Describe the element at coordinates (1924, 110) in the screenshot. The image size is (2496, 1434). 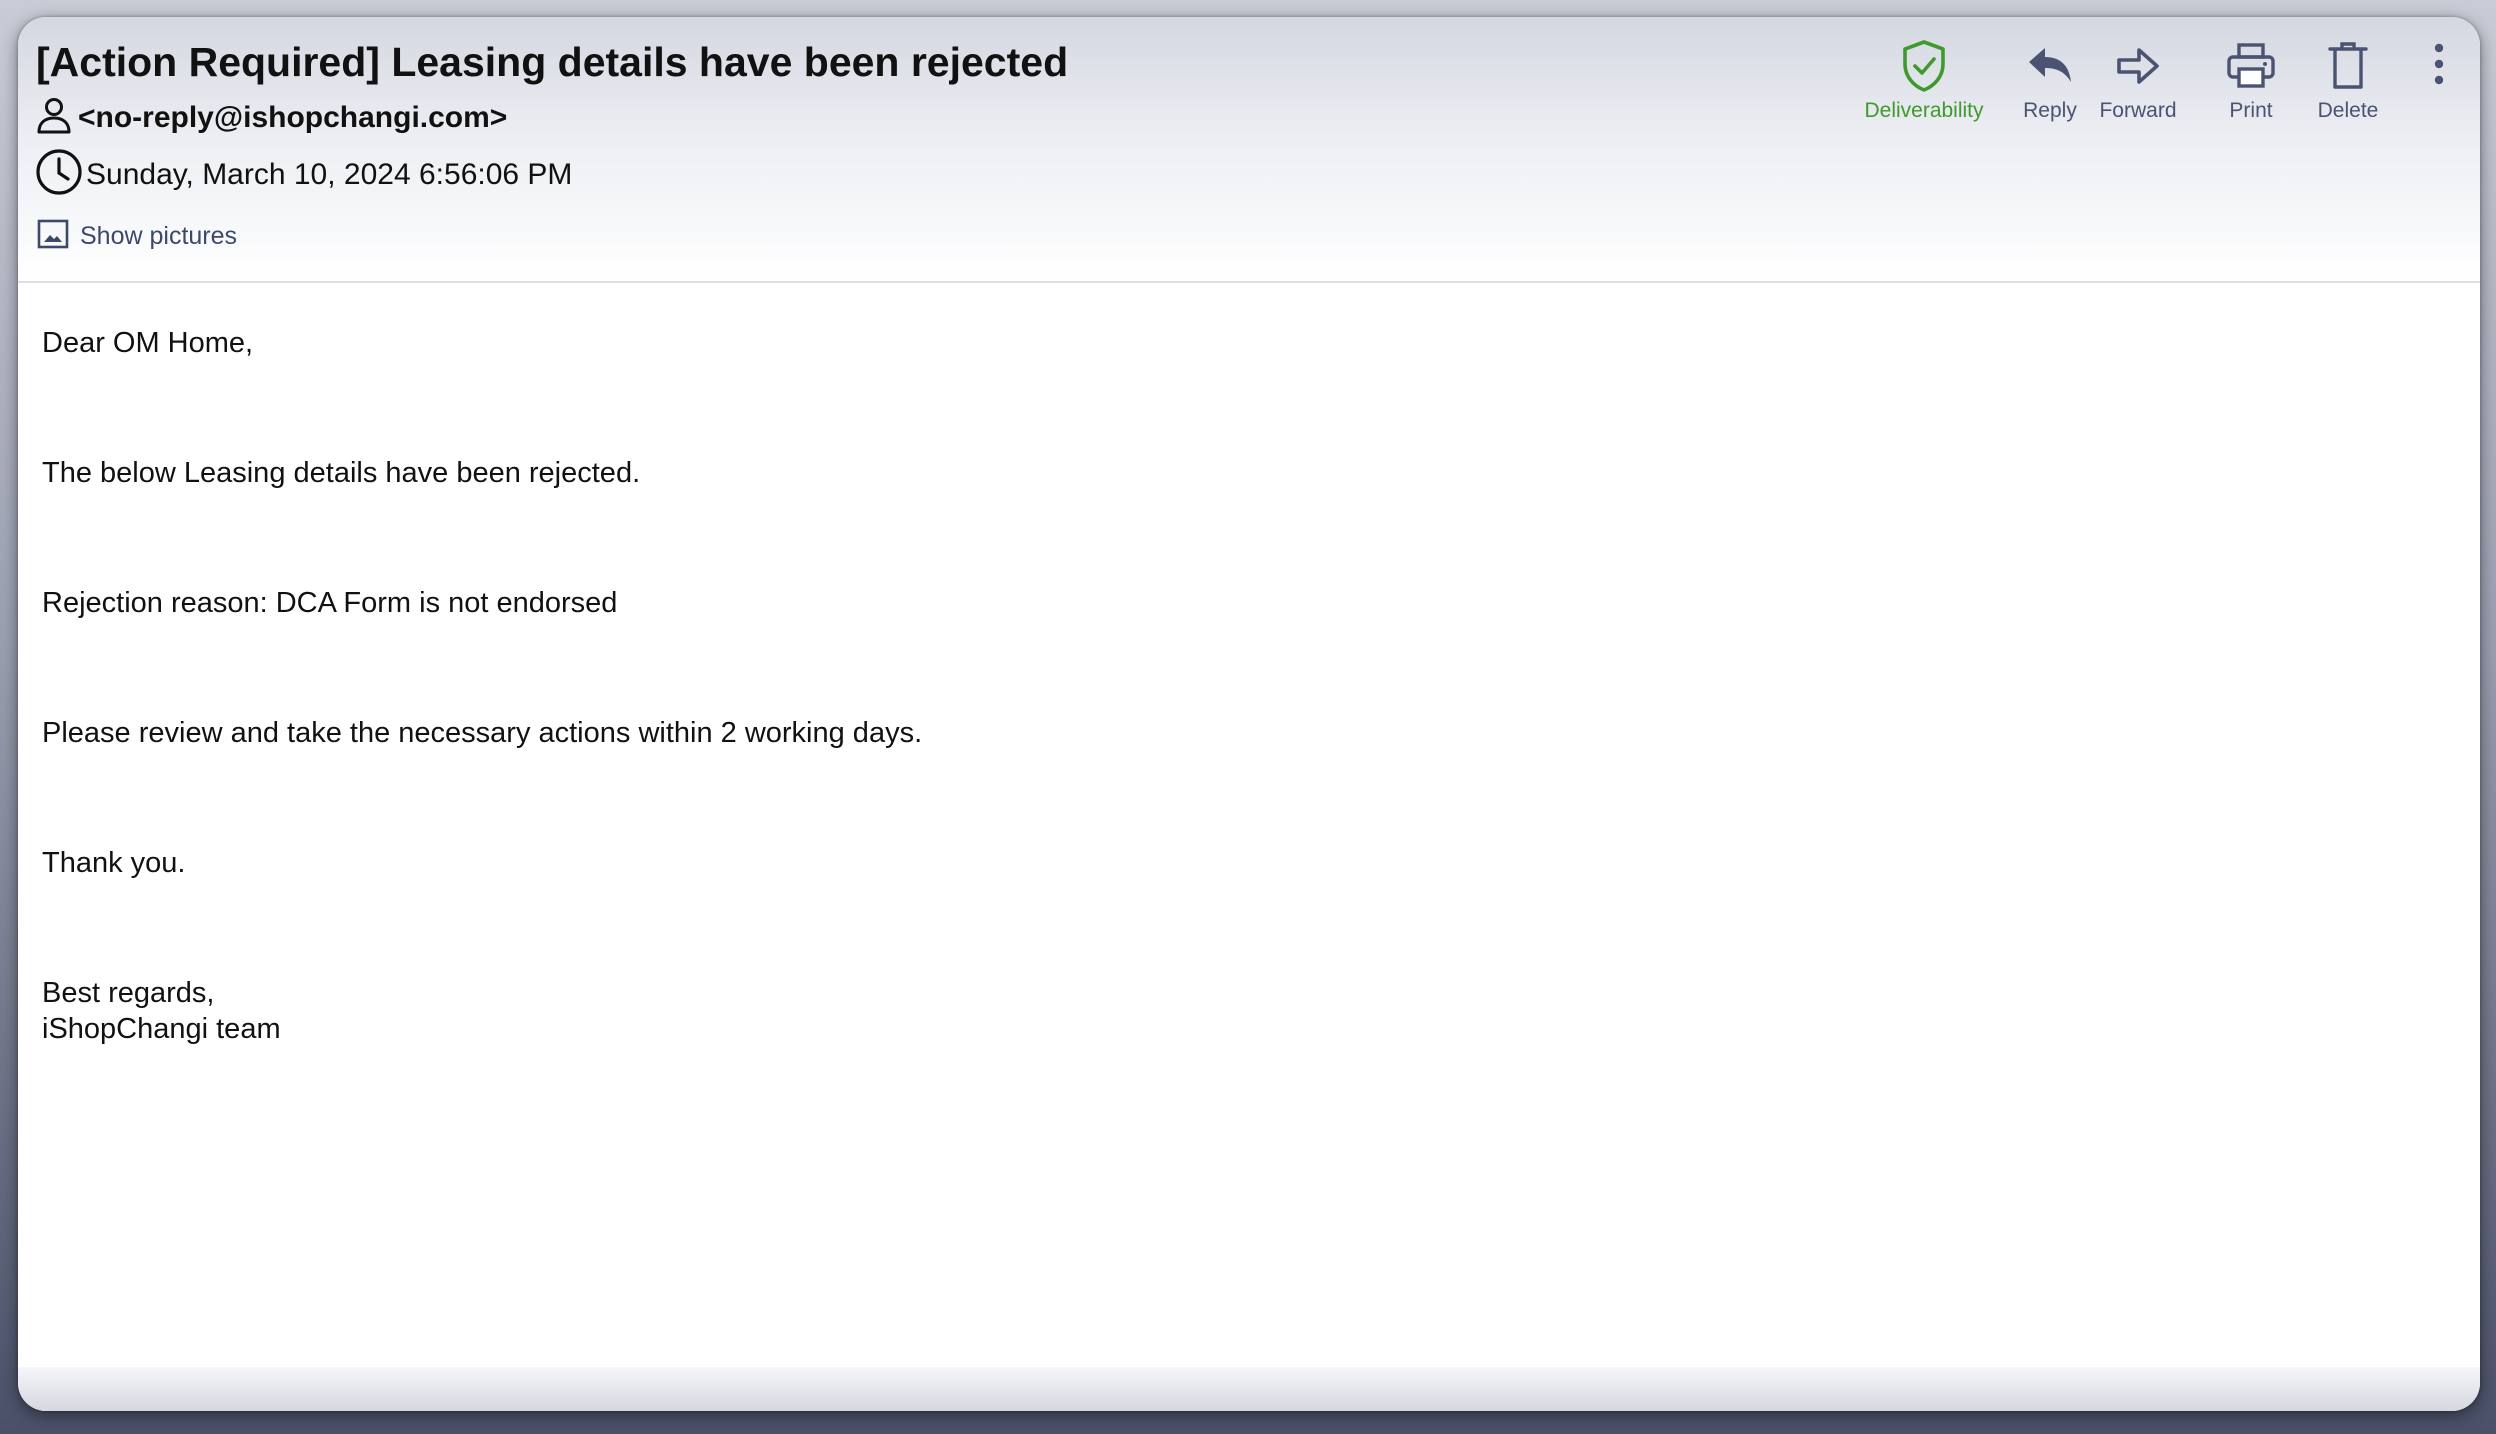
I see `deliverability-label: Deliverability` at that location.